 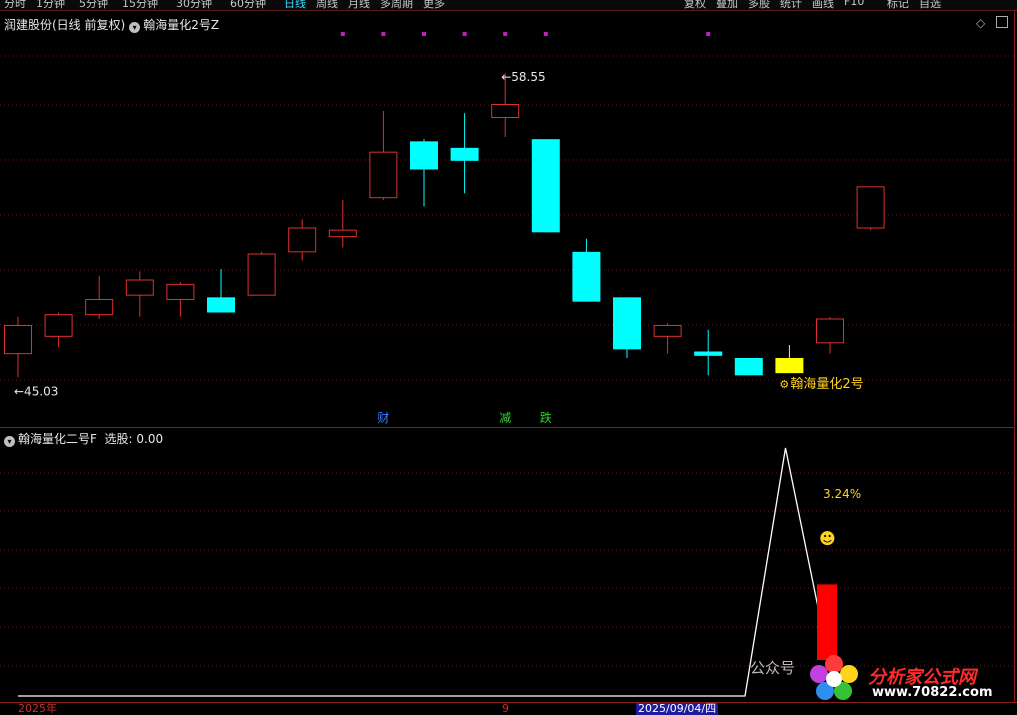 What do you see at coordinates (57, 439) in the screenshot?
I see `indicator-name: 翰海量化二号F` at bounding box center [57, 439].